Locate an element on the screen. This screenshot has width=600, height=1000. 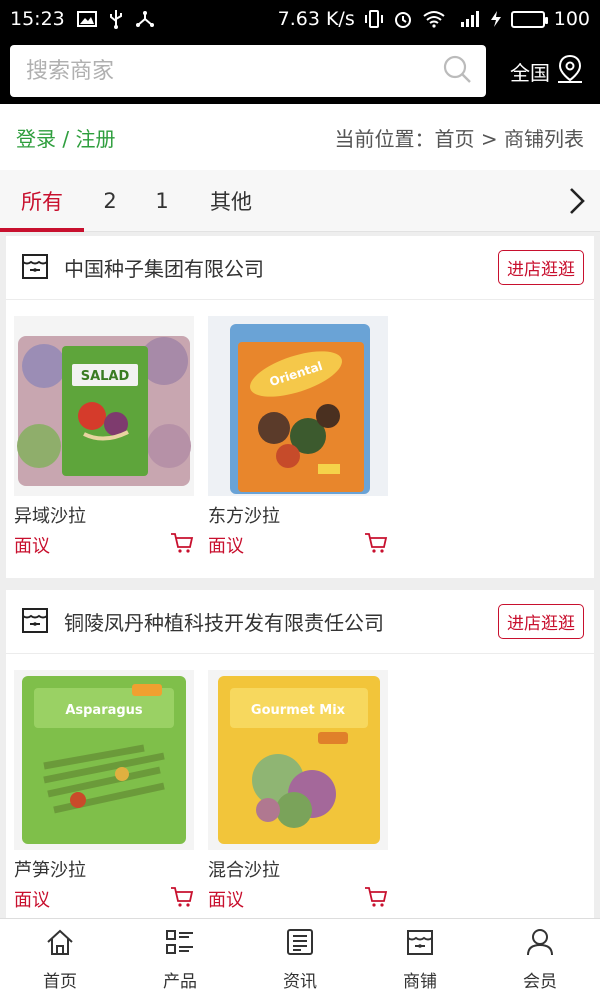
battery-level: 100 is located at coordinates (571, 19).